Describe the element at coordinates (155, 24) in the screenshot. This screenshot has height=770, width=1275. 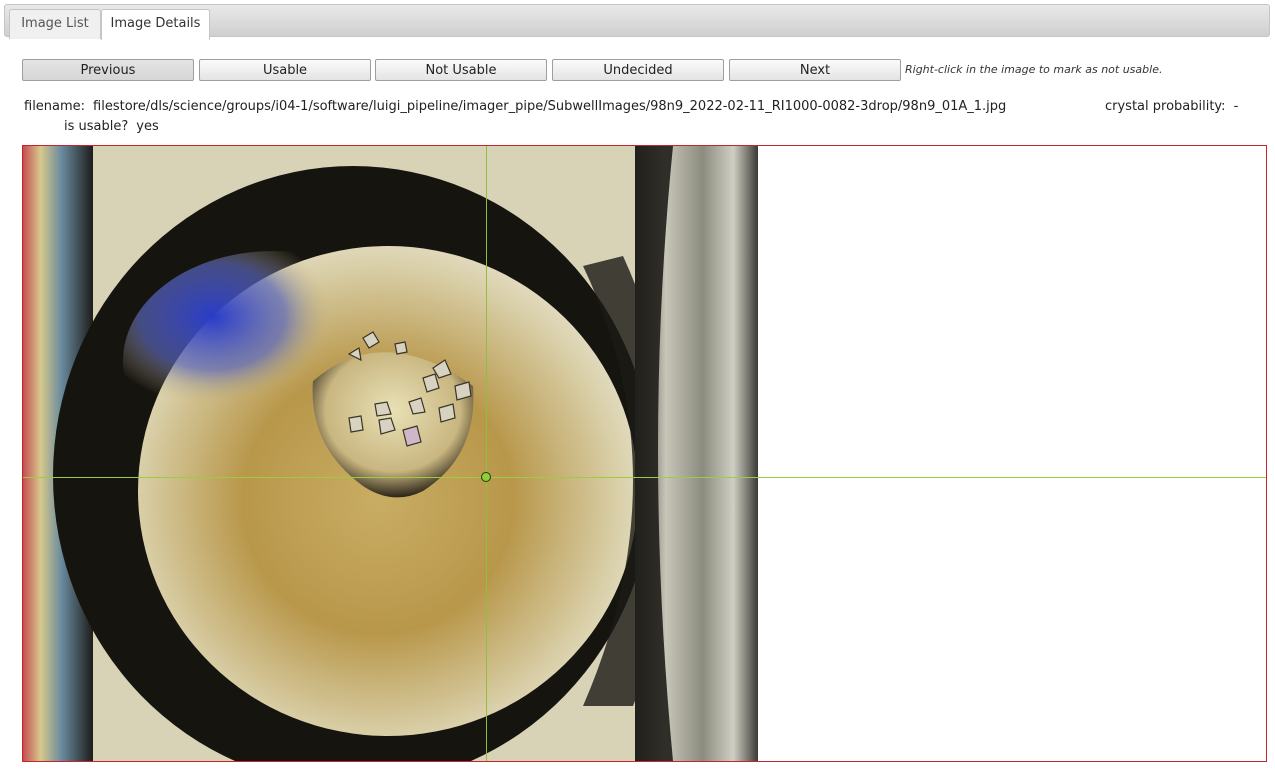
I see `tab-image-details: Image Details` at that location.